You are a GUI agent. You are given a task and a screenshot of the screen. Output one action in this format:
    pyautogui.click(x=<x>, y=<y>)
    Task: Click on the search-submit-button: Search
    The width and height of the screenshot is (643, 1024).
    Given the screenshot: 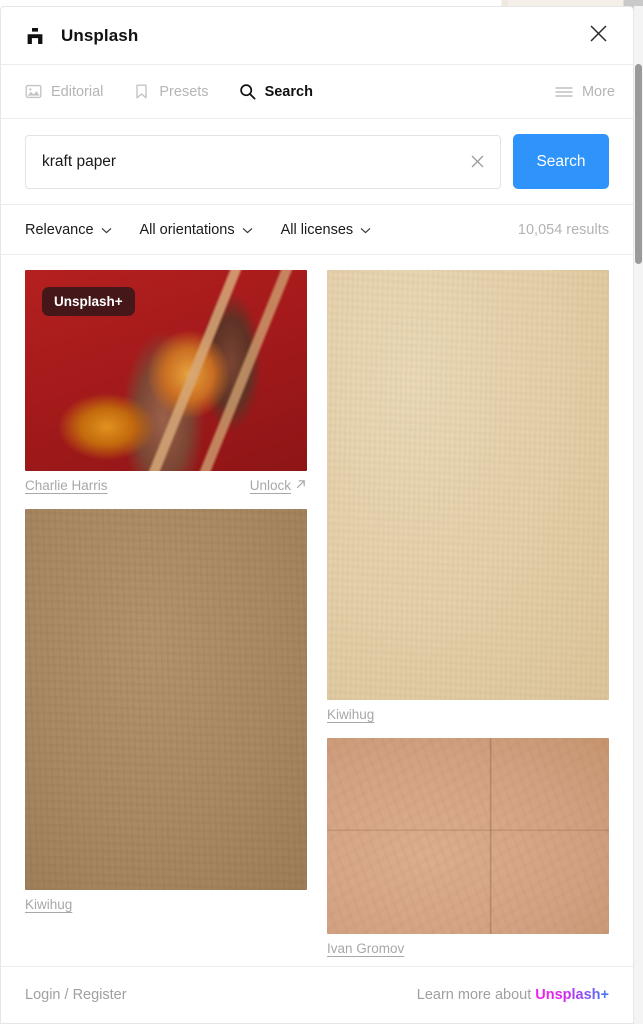 What is the action you would take?
    pyautogui.click(x=561, y=161)
    